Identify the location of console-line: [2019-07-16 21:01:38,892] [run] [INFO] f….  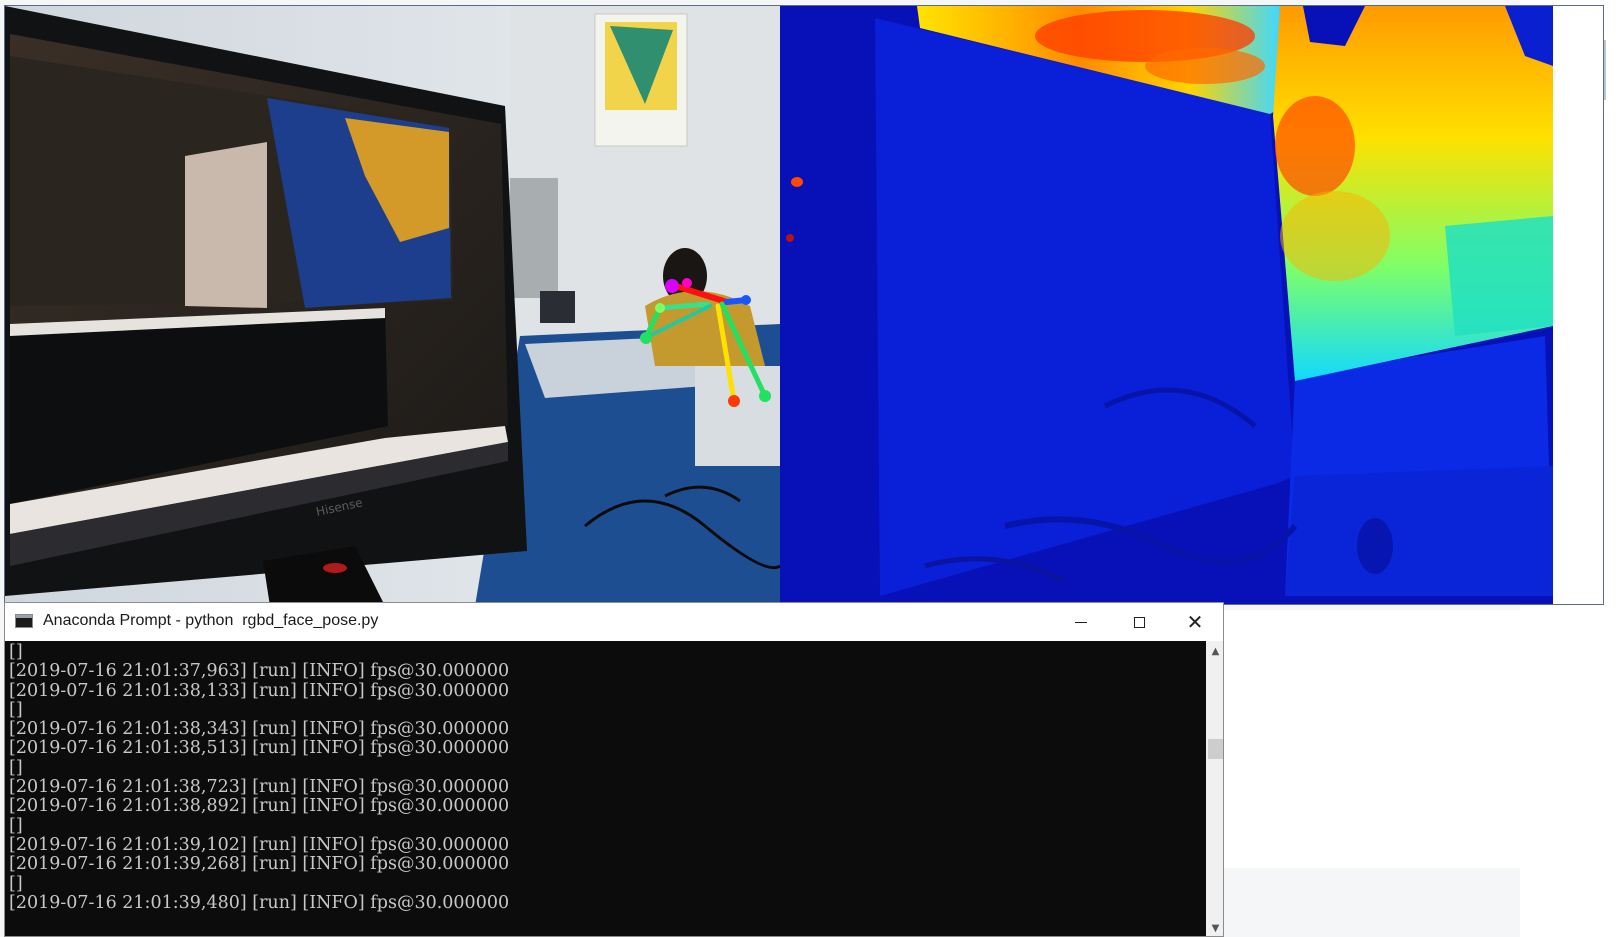
(259, 806).